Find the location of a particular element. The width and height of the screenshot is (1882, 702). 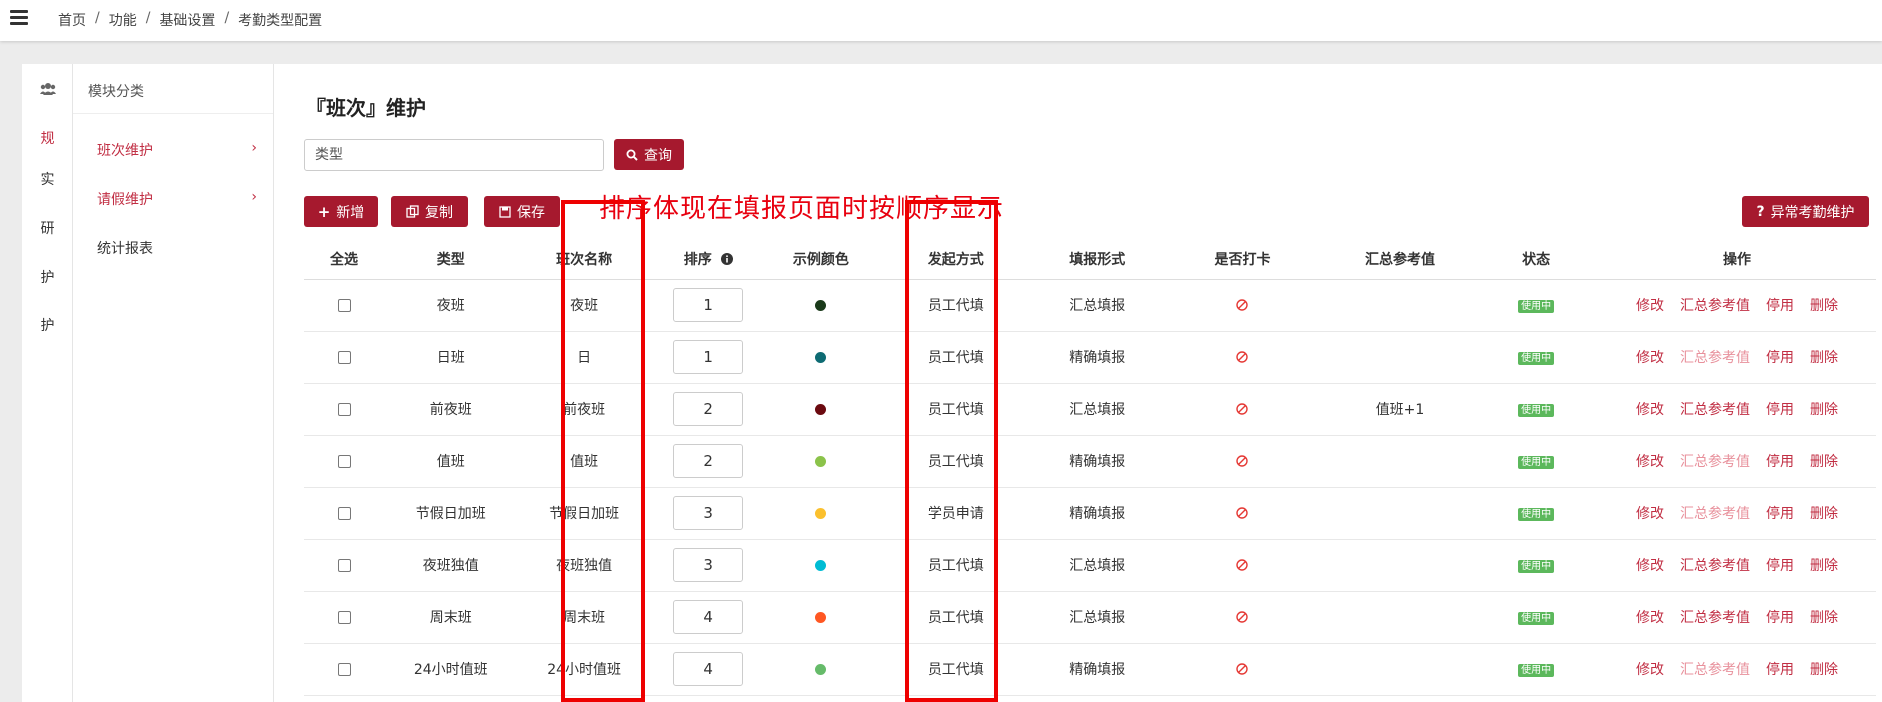

breadcrumb-home: 首页 is located at coordinates (72, 20).